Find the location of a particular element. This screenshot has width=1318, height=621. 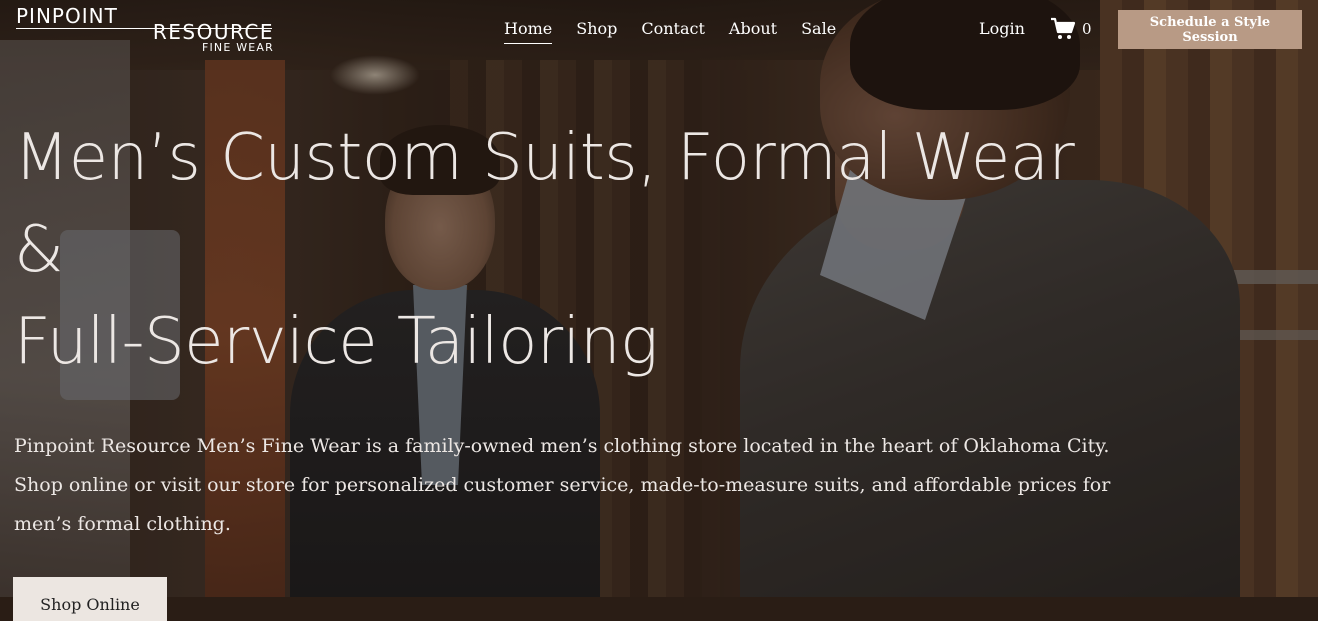

logo-text-fine-wear: FINE WEAR is located at coordinates (237, 47).